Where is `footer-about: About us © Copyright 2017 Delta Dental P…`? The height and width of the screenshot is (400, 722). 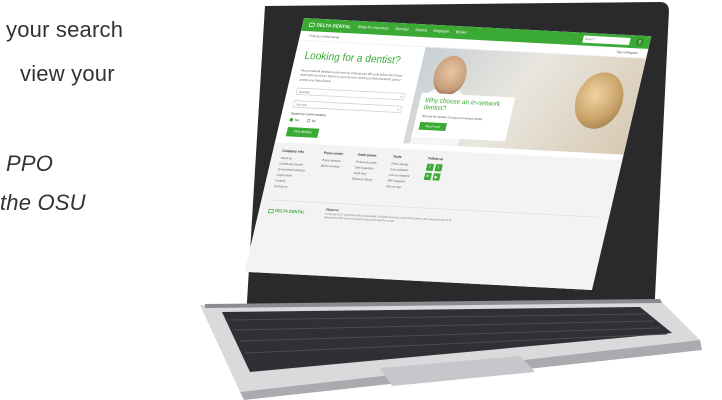
footer-about: About us © Copyright 2017 Delta Dental P… is located at coordinates (391, 217).